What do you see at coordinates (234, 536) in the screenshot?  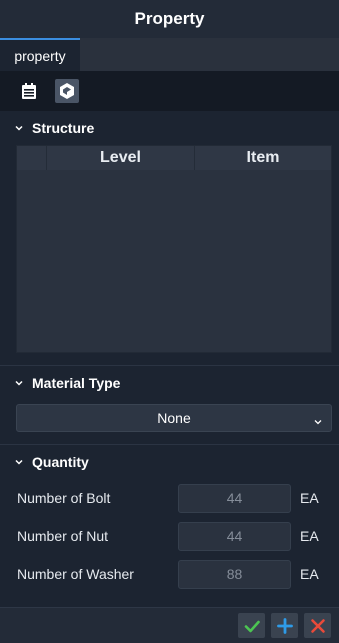 I see `nut-count-field: 44` at bounding box center [234, 536].